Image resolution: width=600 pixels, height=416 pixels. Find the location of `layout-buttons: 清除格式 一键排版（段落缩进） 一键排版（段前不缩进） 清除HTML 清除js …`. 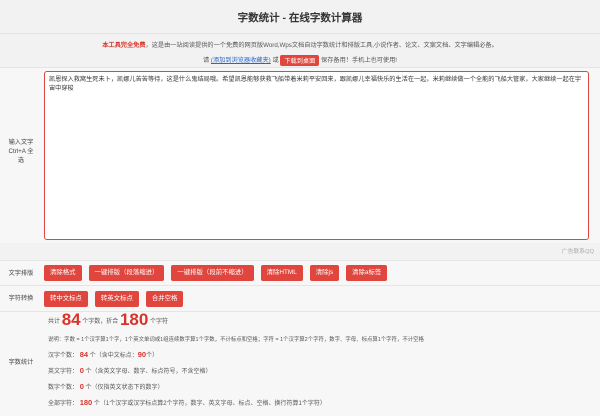

layout-buttons: 清除格式 一键排版（段落缩进） 一键排版（段前不缩进） 清除HTML 清除js … is located at coordinates (319, 273).